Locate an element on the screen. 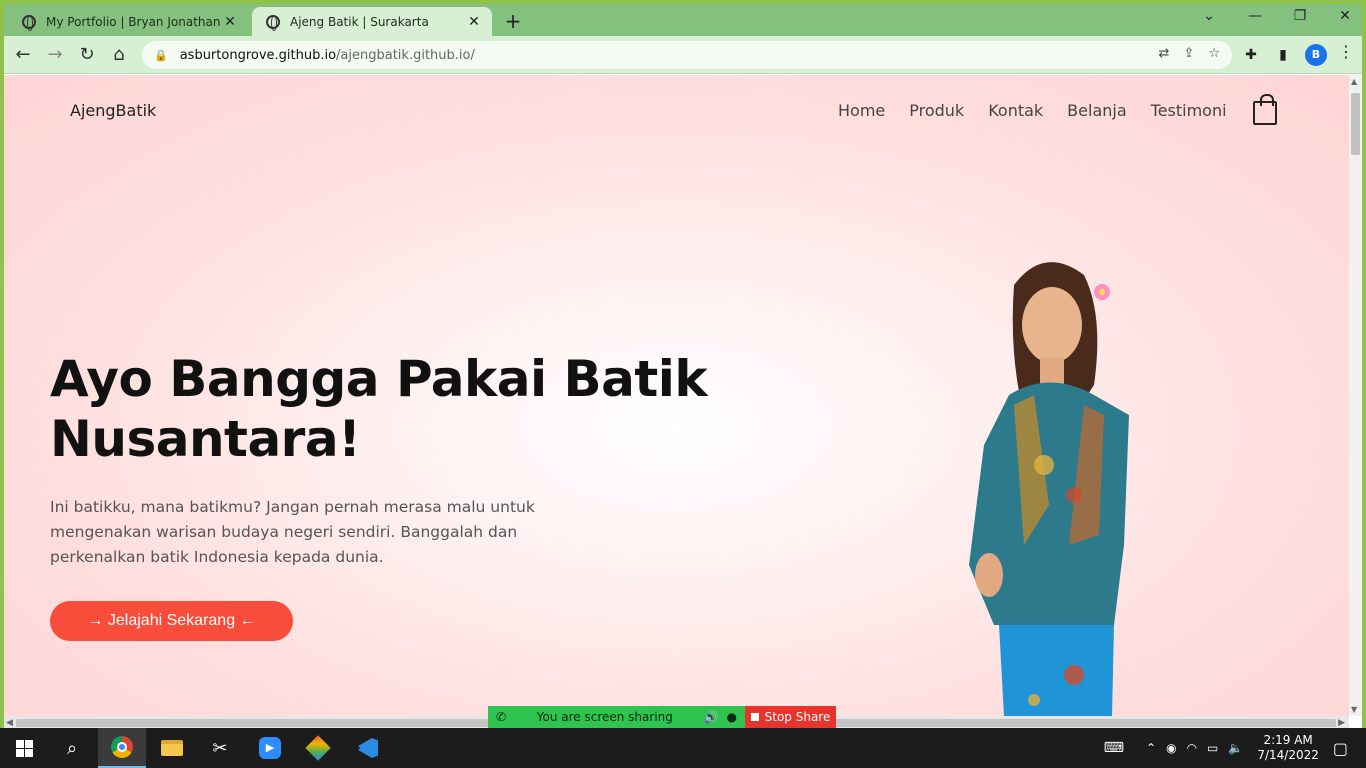 The image size is (1366, 768). site-nav: Home Produk Kontak Belanja Testimoni is located at coordinates (1032, 110).